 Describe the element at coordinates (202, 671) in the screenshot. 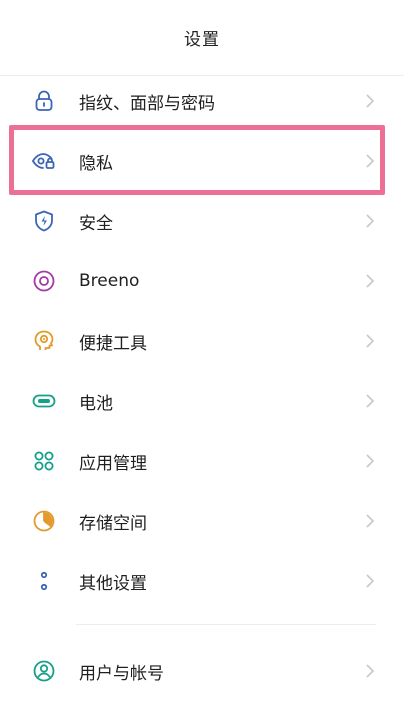

I see `settings-item-users-accounts: 用户与帐号` at that location.